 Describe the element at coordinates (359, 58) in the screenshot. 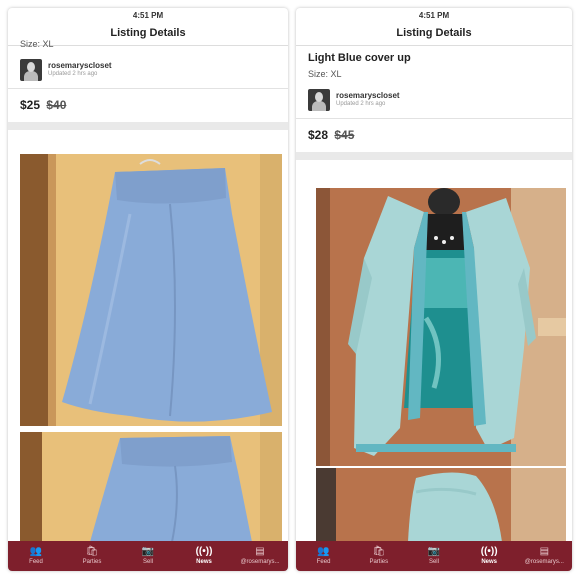

I see `item-title: Light Blue cover up` at that location.